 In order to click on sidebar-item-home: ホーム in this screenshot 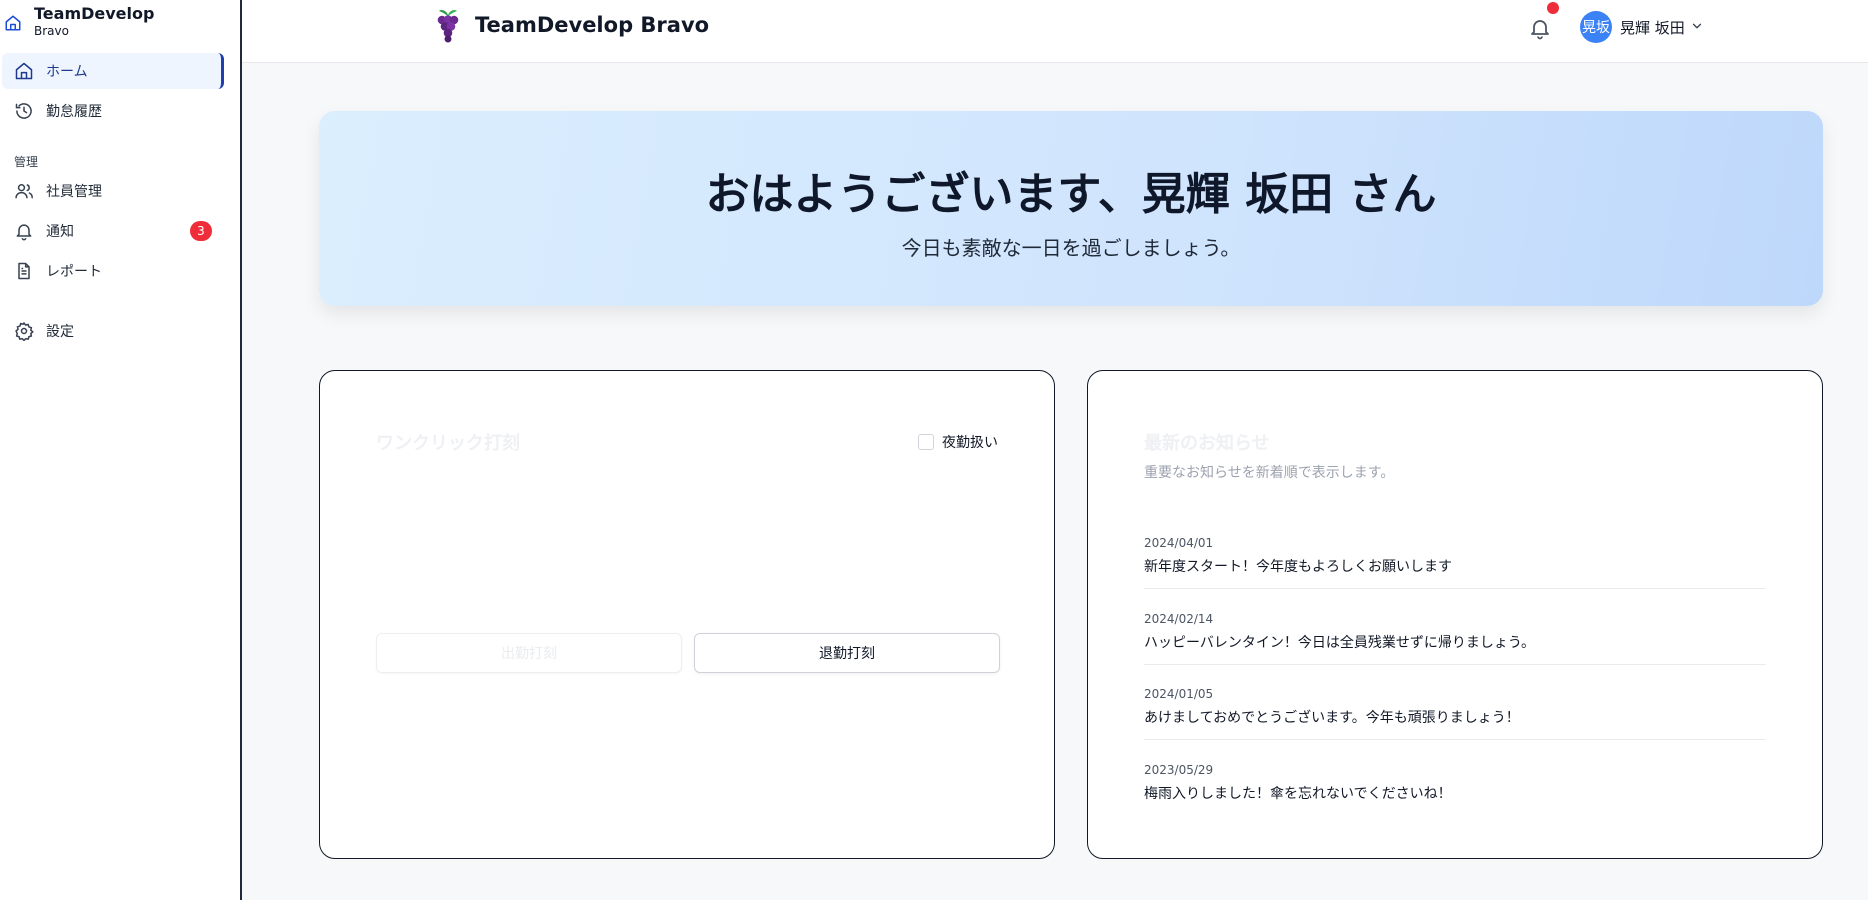, I will do `click(113, 71)`.